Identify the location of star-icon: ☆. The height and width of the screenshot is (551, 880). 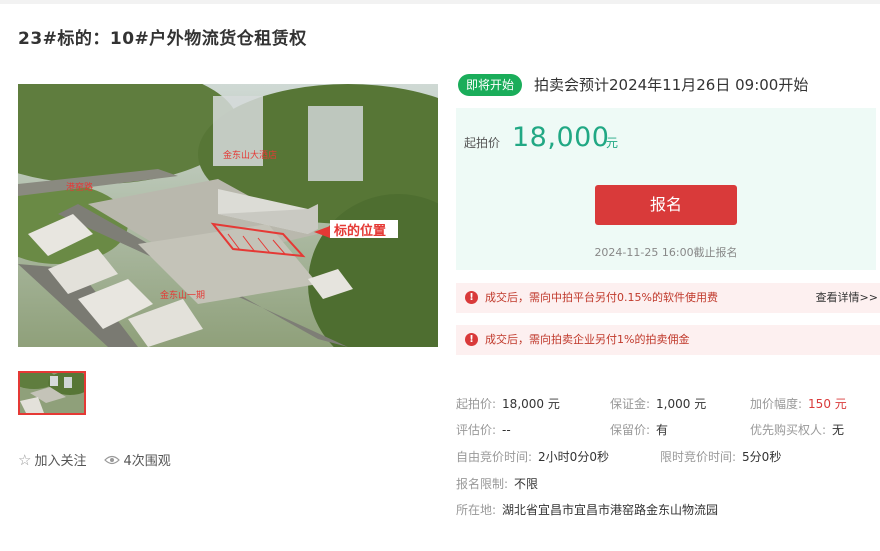
(25, 459).